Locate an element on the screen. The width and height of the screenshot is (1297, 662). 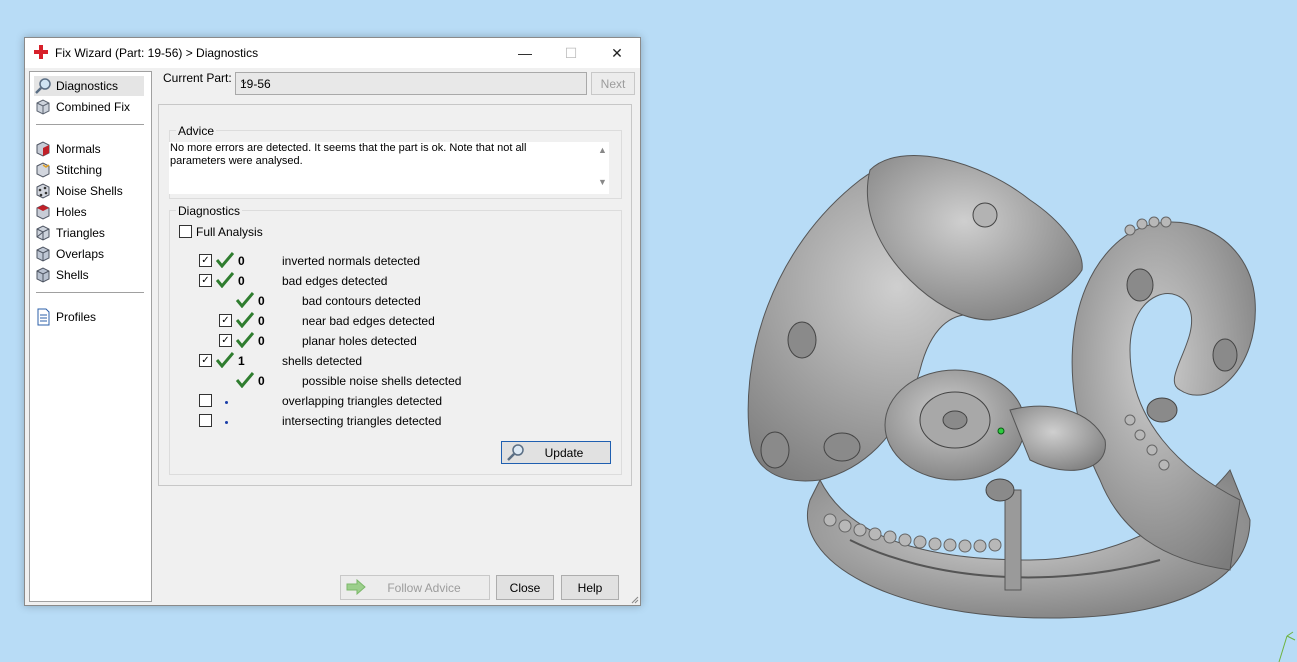
sidebar-item-diagnostics: Diagnostics is located at coordinates (89, 86).